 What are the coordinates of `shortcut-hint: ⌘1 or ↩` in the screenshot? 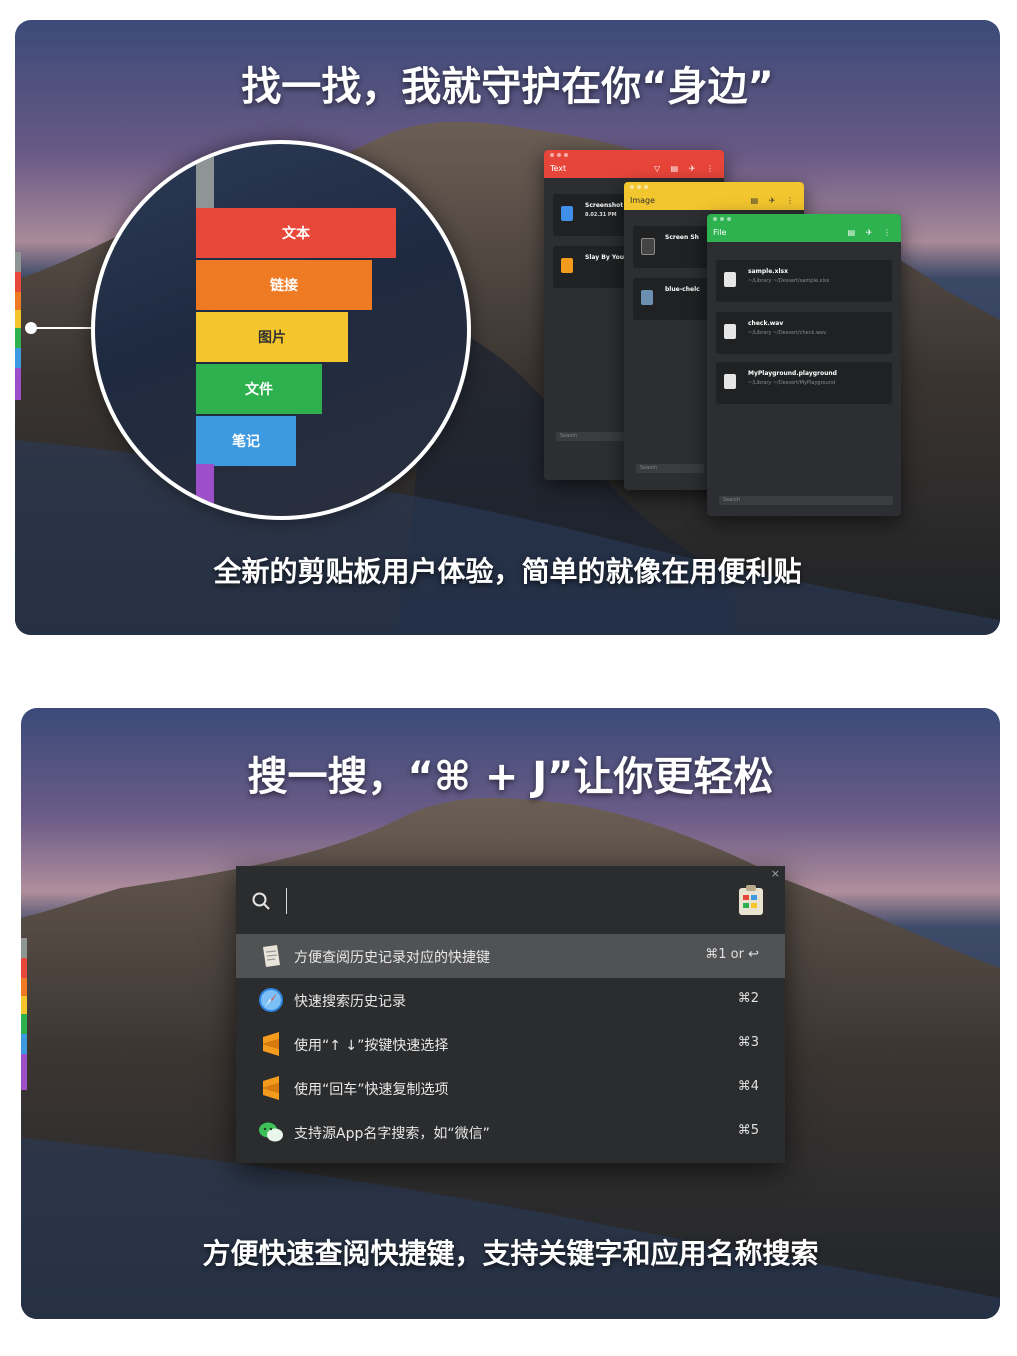 It's located at (732, 954).